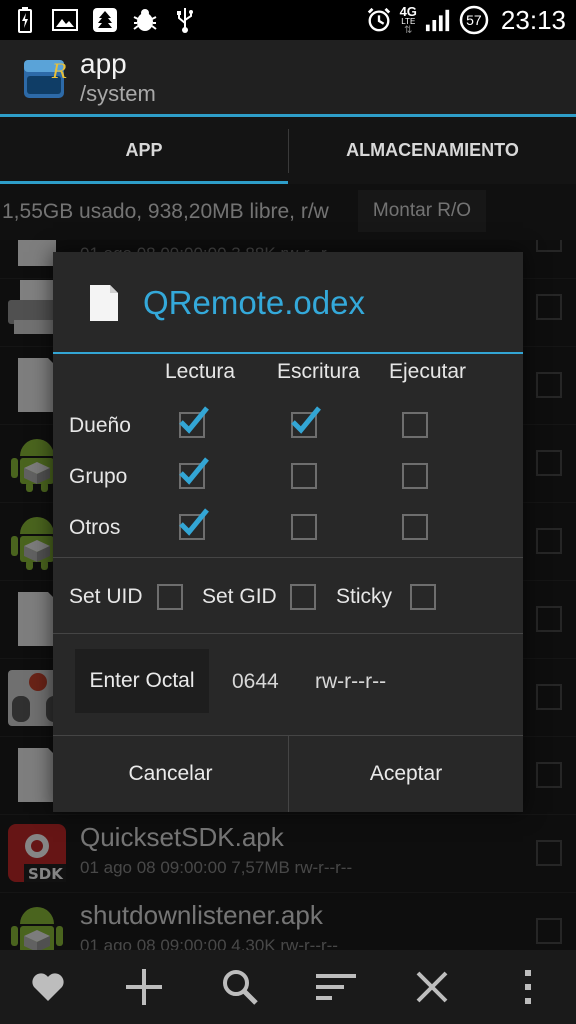 The width and height of the screenshot is (576, 1024). Describe the element at coordinates (408, 19) in the screenshot. I see `network-indicator: 4G LTE ⇅` at that location.